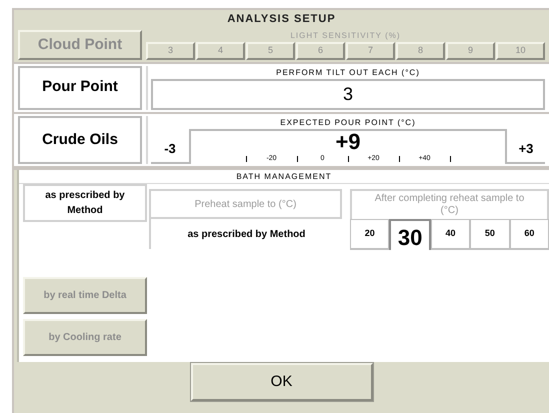 The width and height of the screenshot is (549, 413). What do you see at coordinates (85, 203) in the screenshot?
I see `method-button: as prescribed by Method` at bounding box center [85, 203].